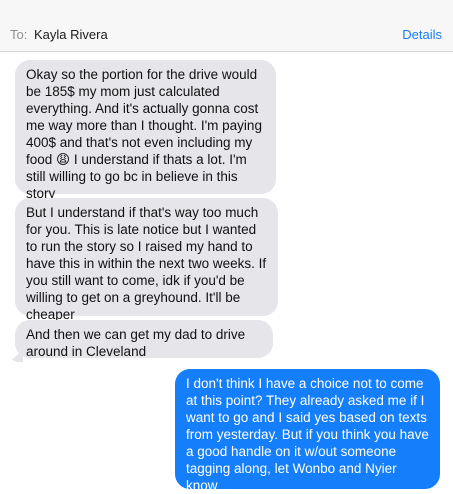 This screenshot has height=494, width=453. What do you see at coordinates (422, 34) in the screenshot?
I see `details-button: Details` at bounding box center [422, 34].